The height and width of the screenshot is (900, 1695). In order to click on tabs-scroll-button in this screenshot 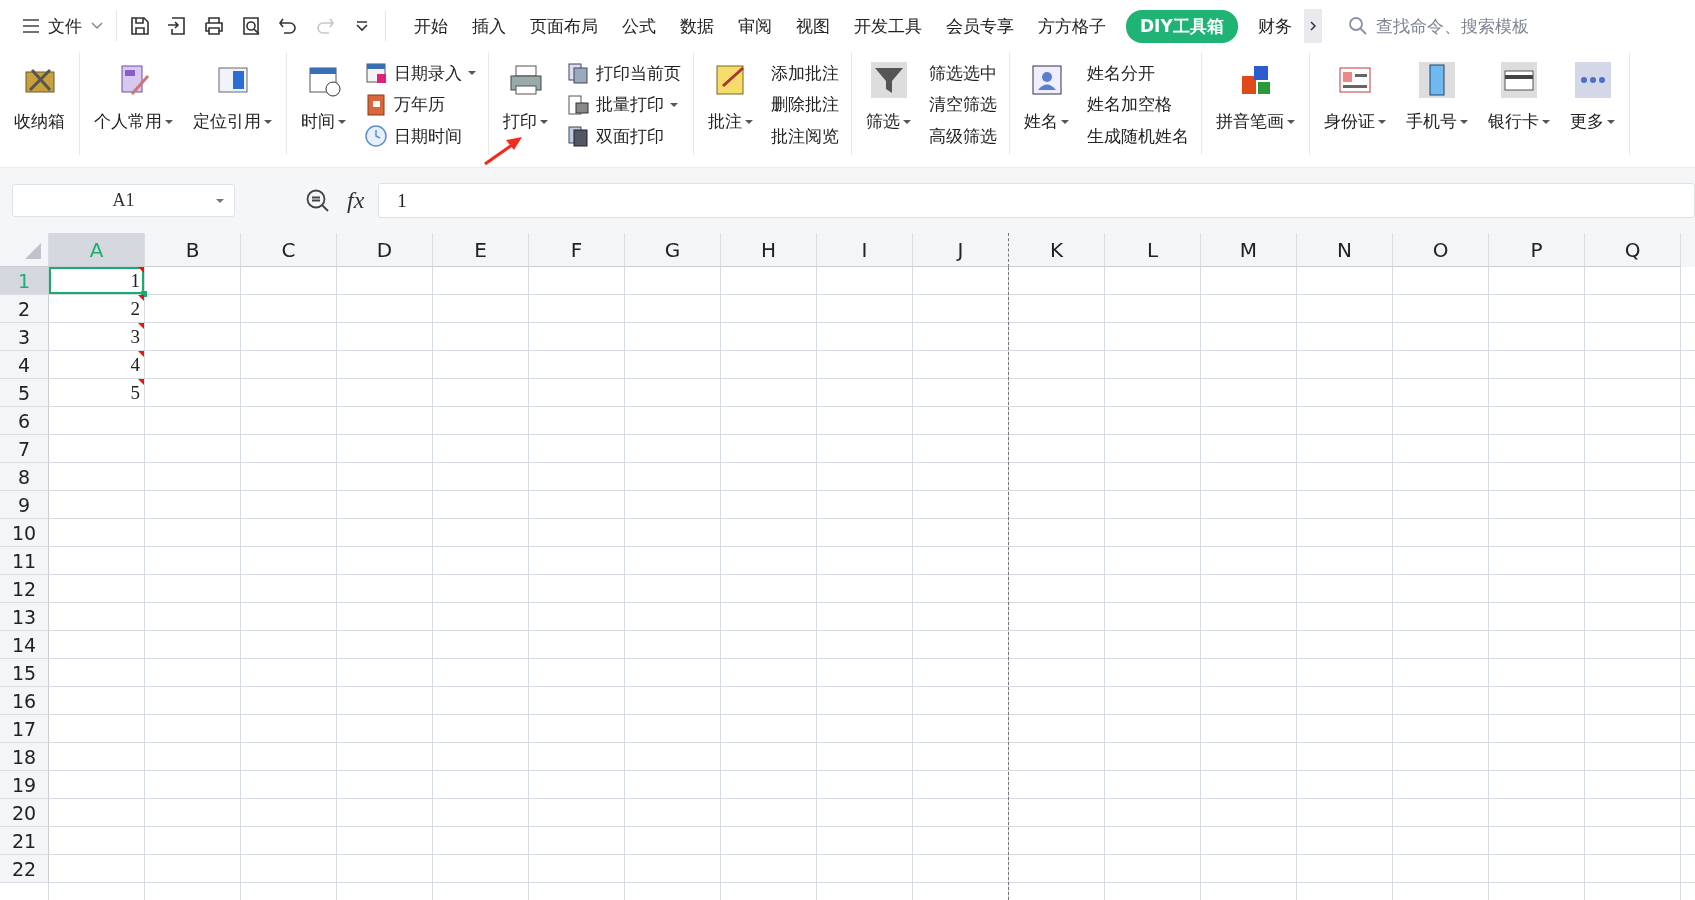, I will do `click(1312, 26)`.